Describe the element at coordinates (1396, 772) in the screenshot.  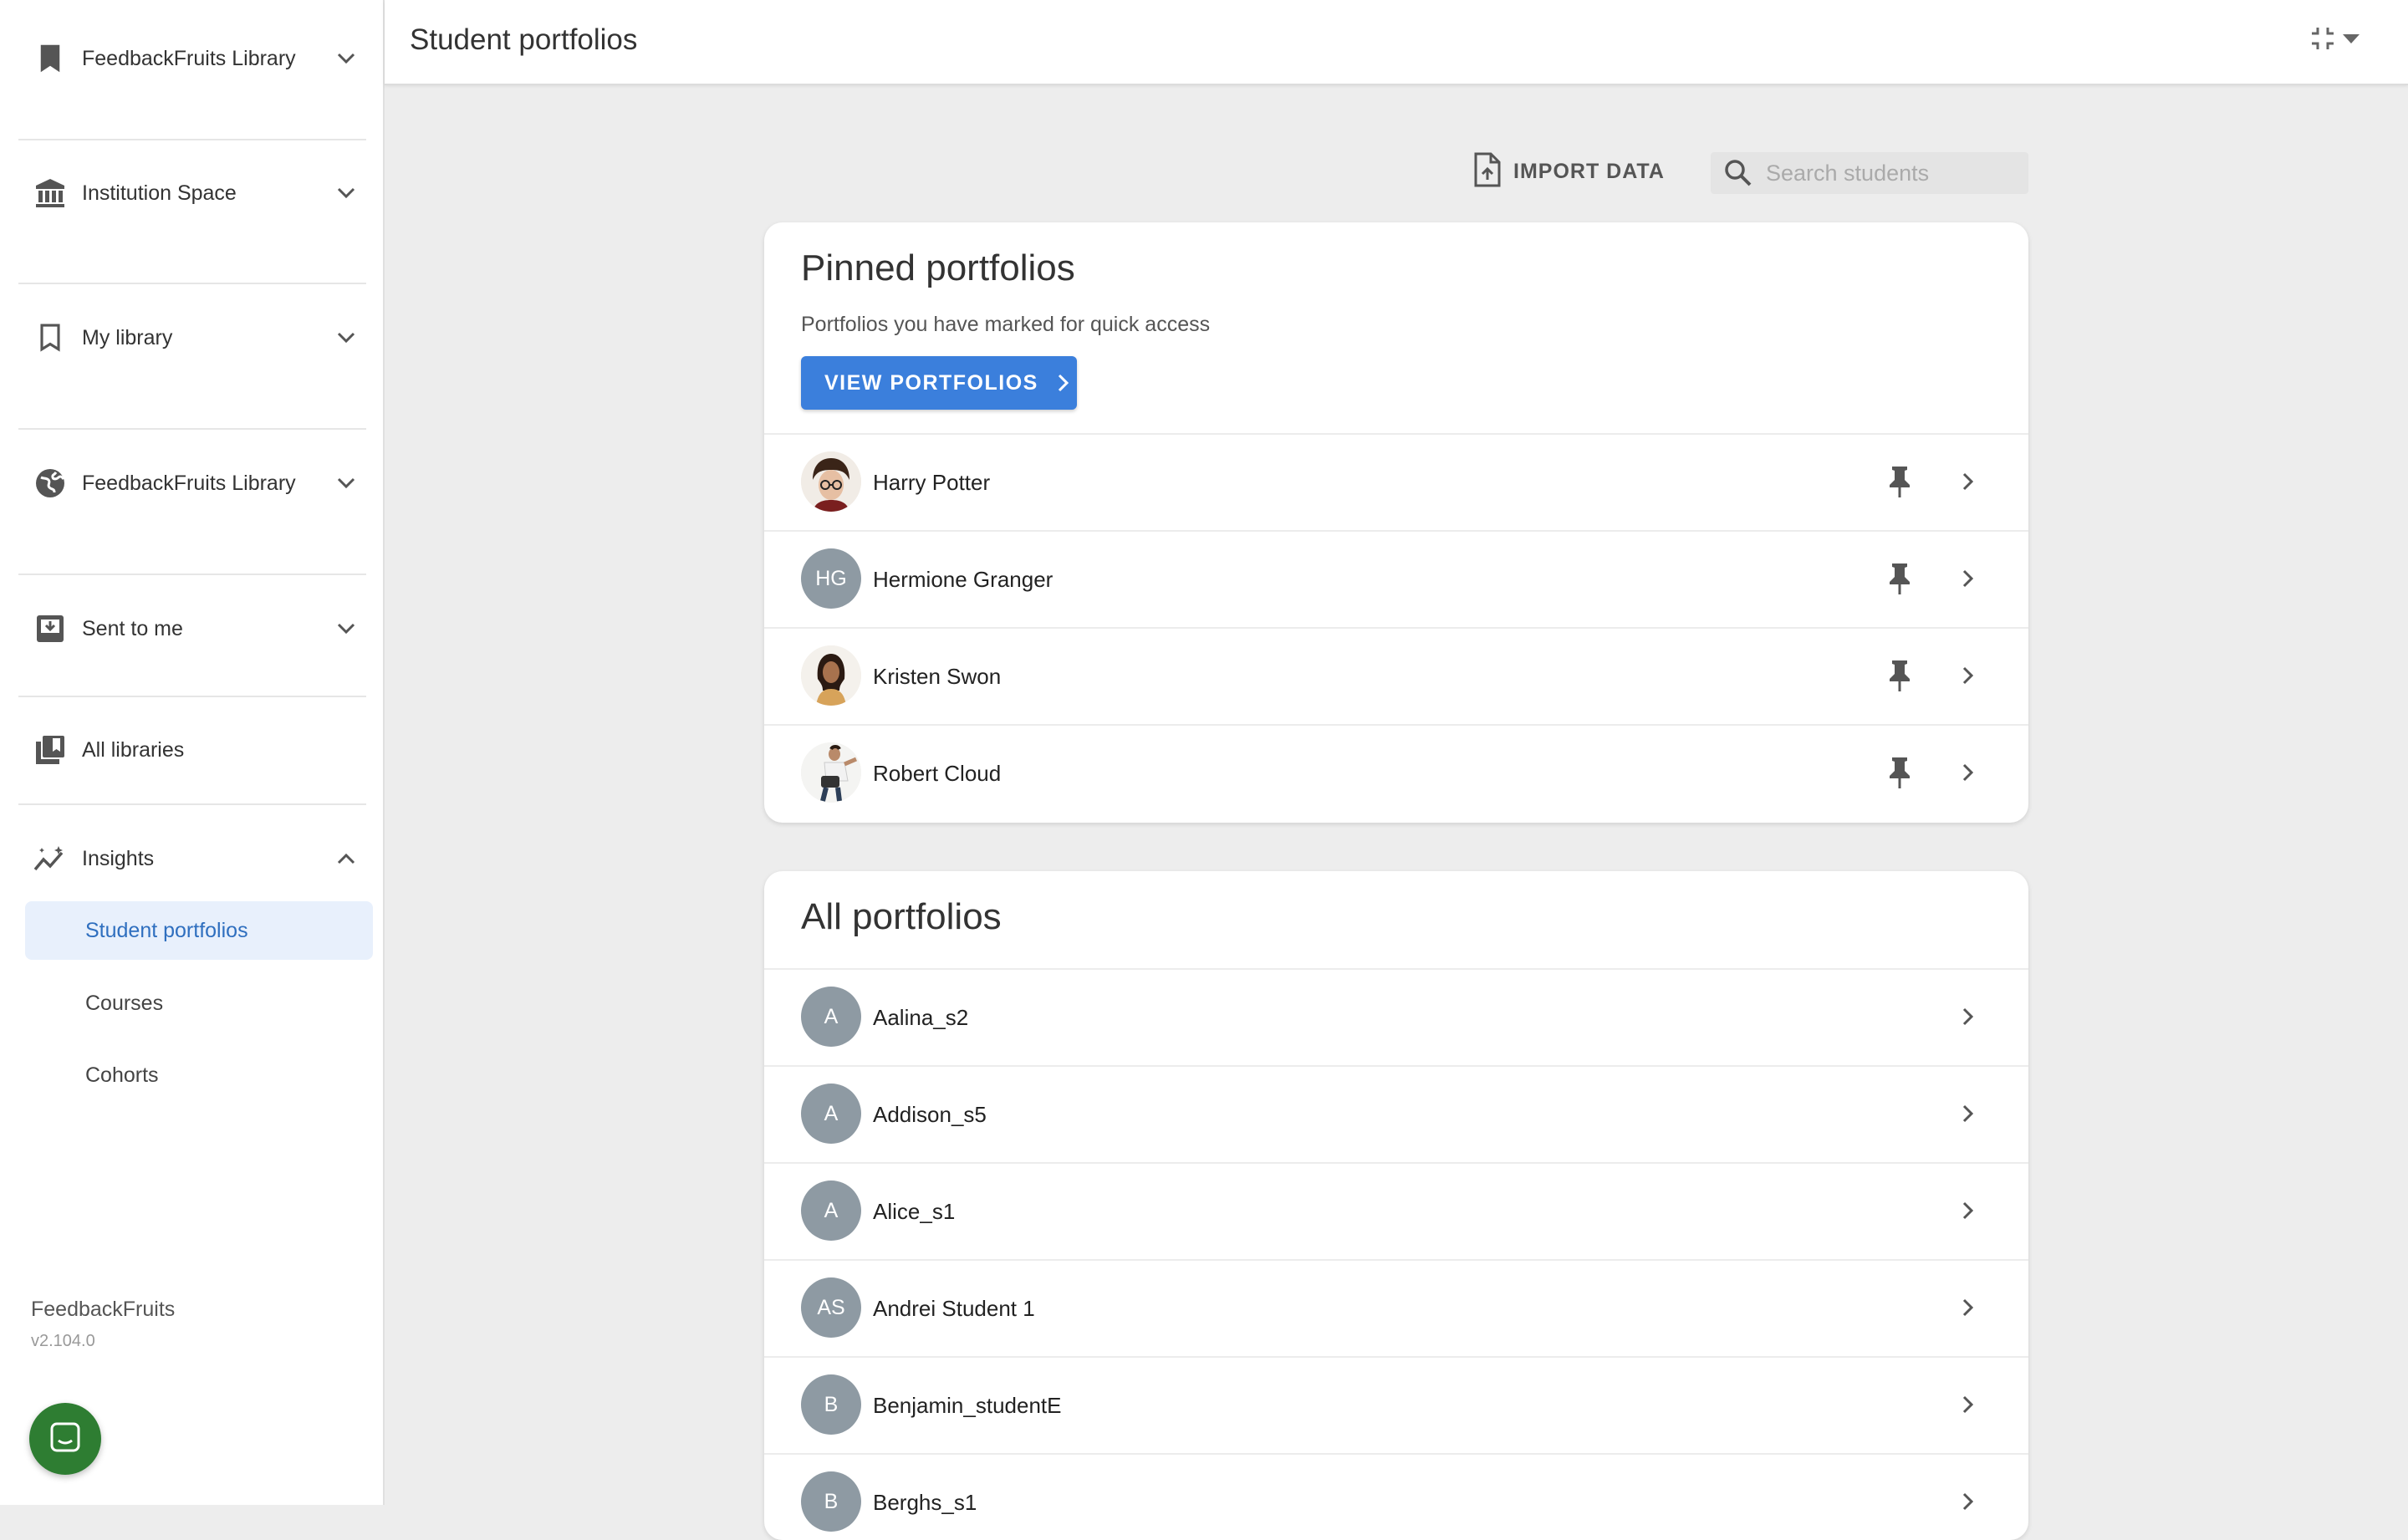
I see `pinned-row: Robert Cloud` at that location.